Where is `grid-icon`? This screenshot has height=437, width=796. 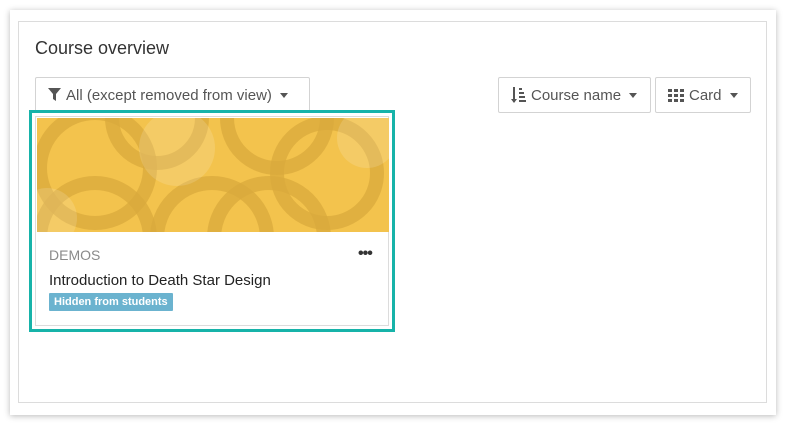 grid-icon is located at coordinates (676, 95).